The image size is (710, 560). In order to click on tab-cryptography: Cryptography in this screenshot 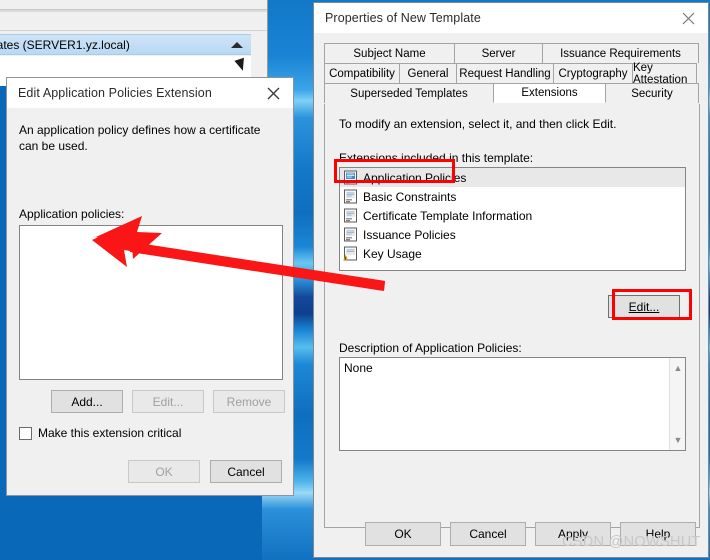, I will do `click(593, 73)`.